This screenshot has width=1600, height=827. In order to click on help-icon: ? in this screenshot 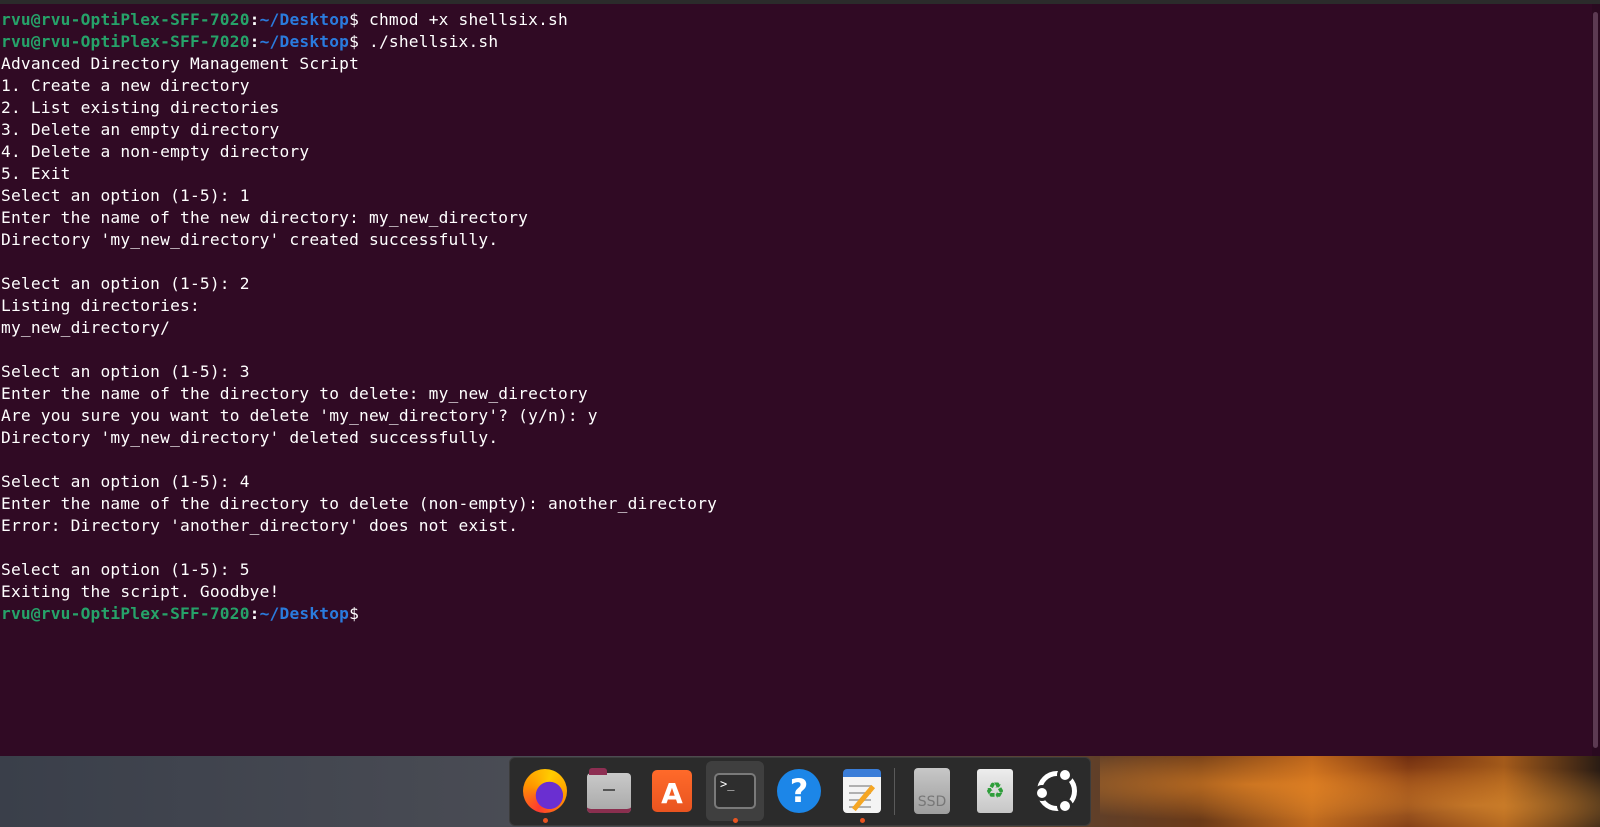, I will do `click(799, 791)`.